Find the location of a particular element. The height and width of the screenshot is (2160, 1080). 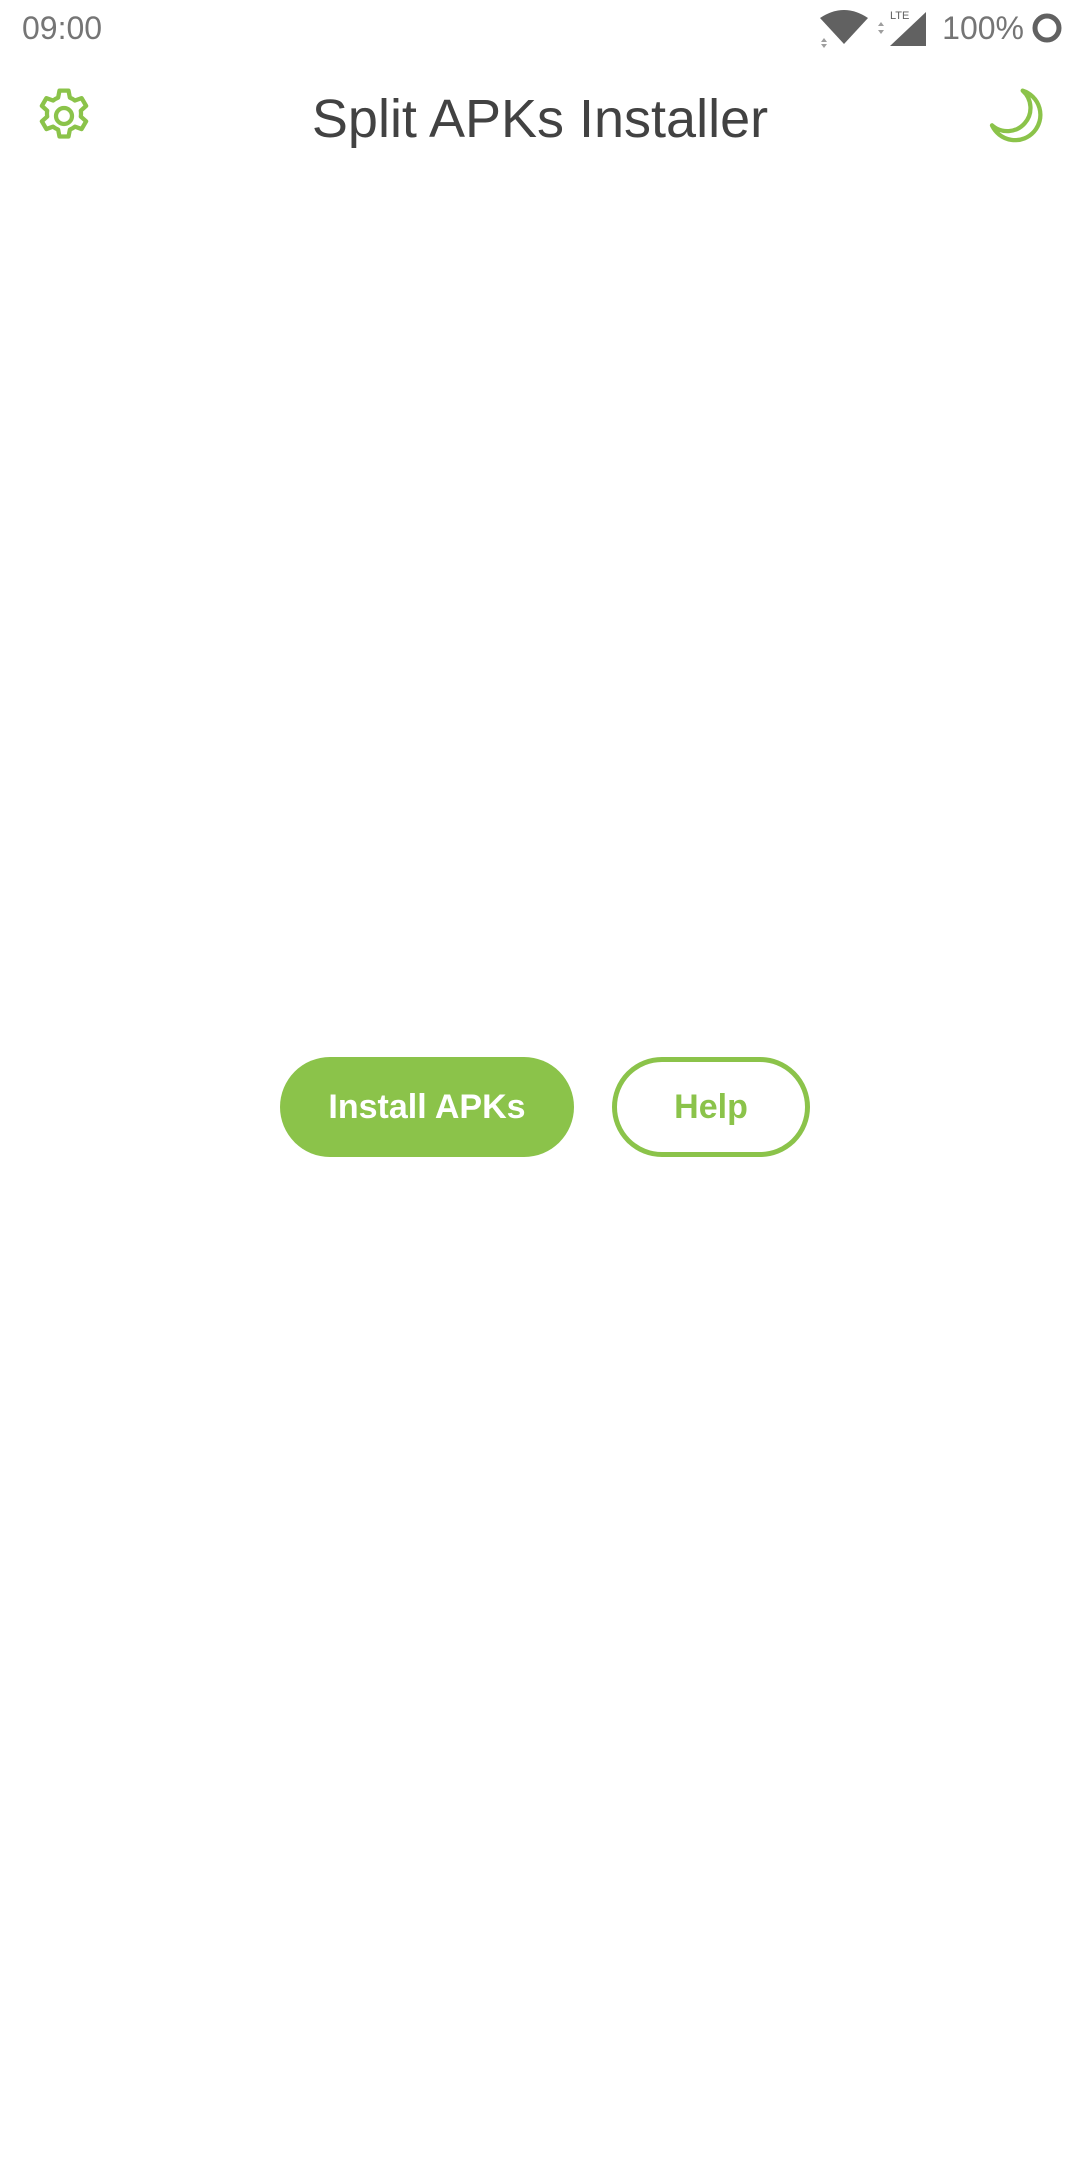

theme-toggle-button is located at coordinates (1016, 118).